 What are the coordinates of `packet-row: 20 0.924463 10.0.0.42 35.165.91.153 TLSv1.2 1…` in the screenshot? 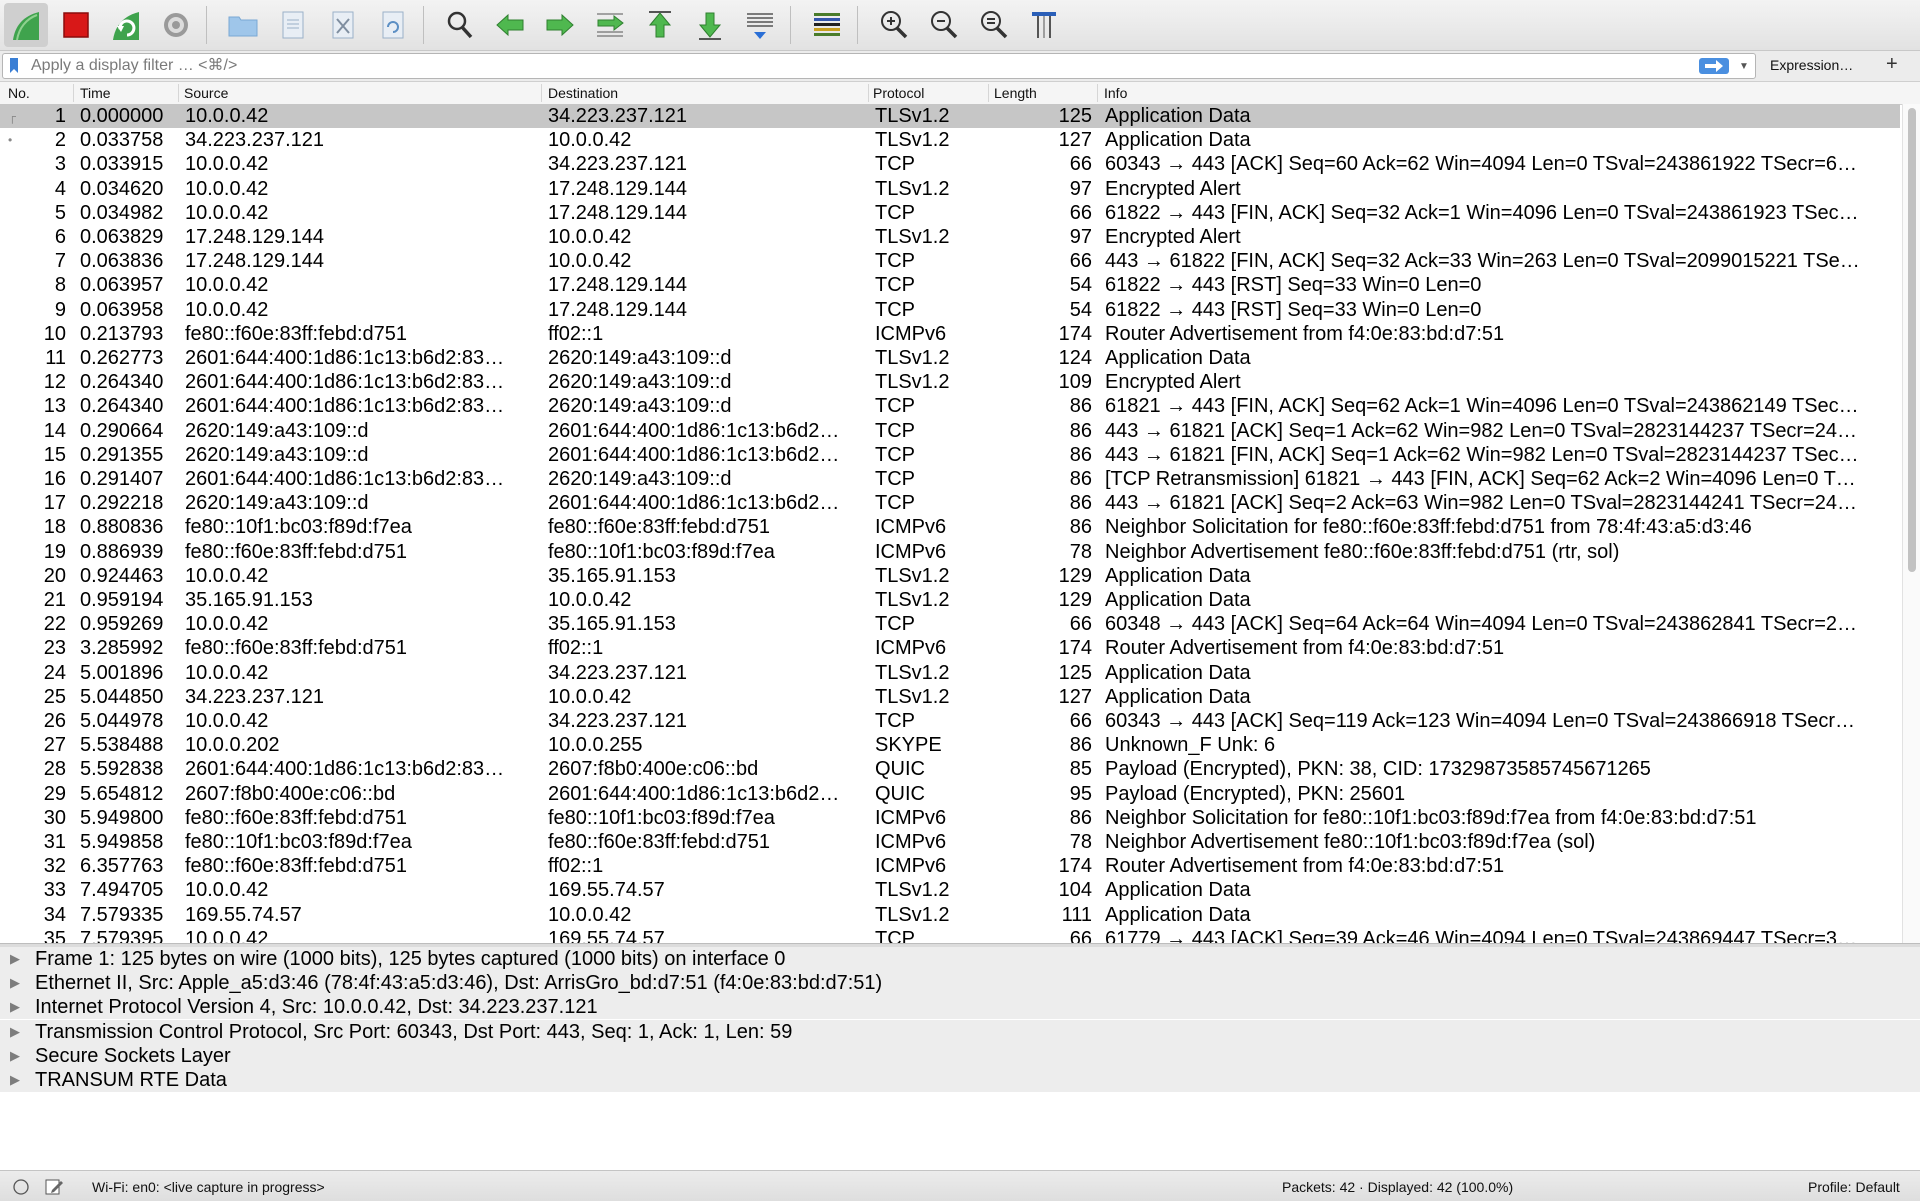 It's located at (950, 576).